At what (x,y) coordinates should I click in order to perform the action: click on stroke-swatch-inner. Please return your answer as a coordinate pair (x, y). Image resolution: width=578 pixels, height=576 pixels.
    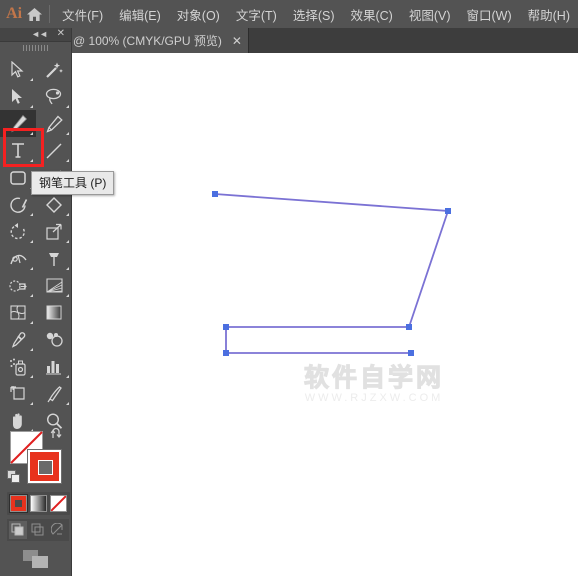
    Looking at the image, I should click on (45, 467).